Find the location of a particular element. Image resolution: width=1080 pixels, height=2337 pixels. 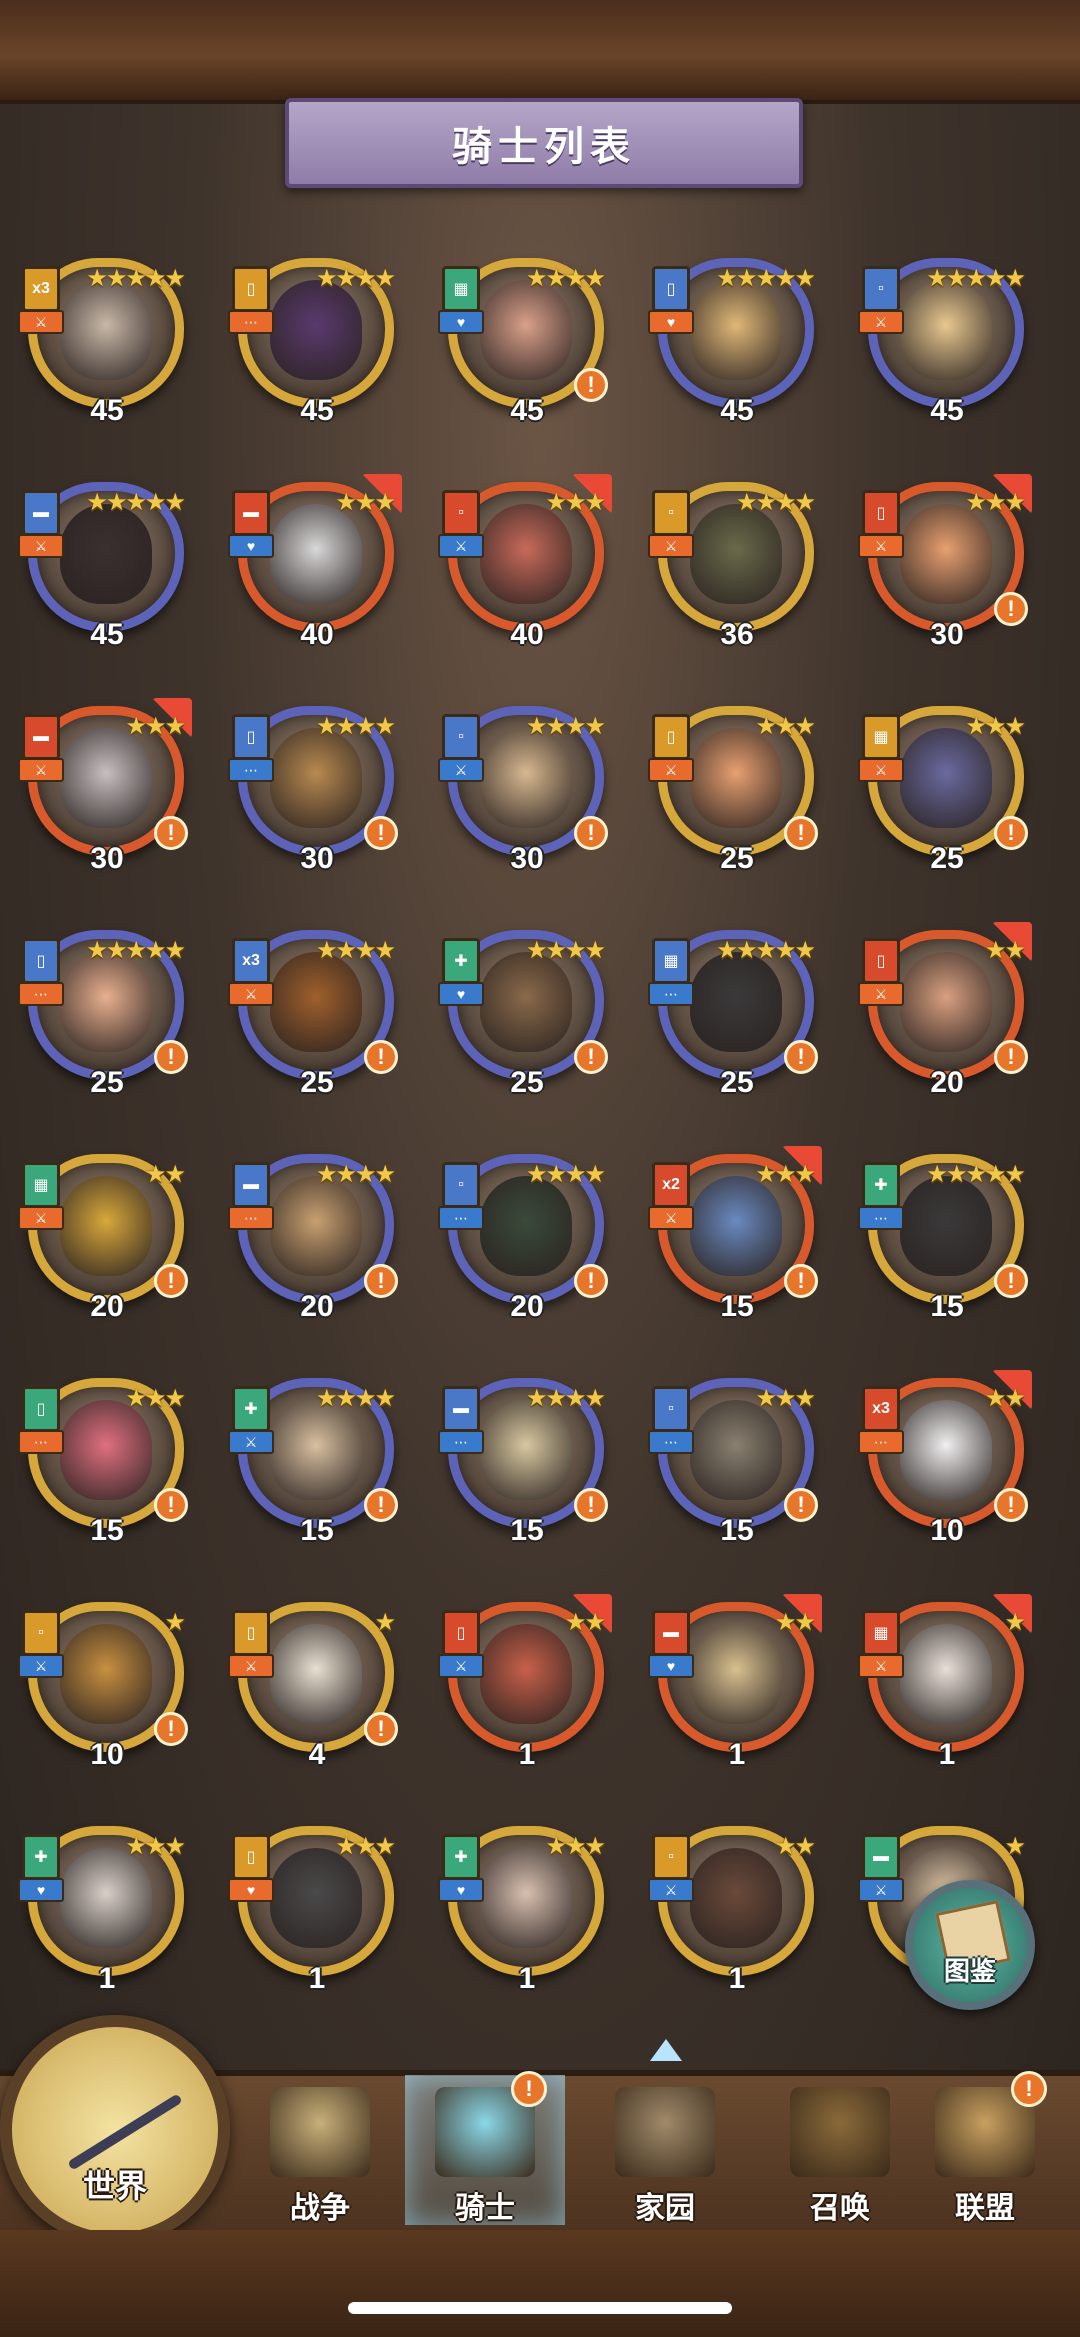

knight-card: ★ ▦ ⚔ 1 is located at coordinates (945, 1688).